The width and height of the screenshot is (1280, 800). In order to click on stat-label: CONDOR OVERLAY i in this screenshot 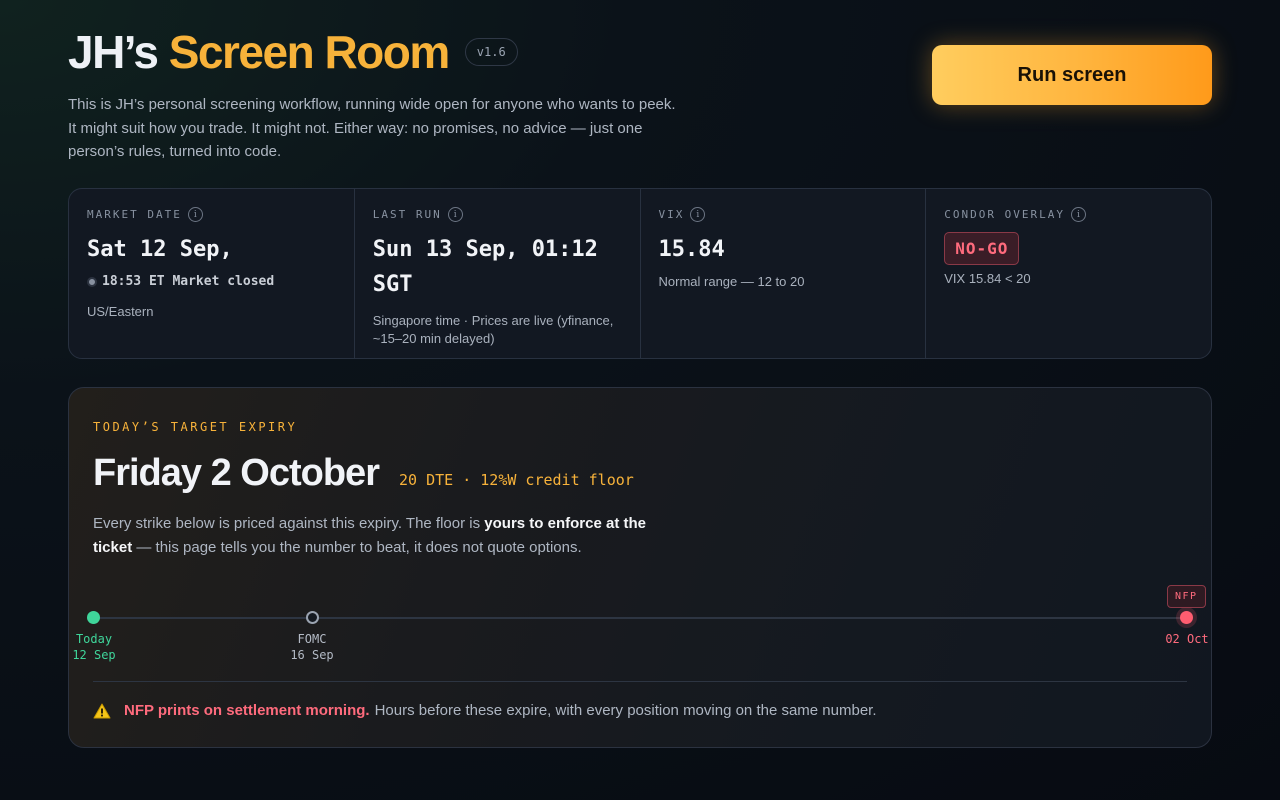, I will do `click(1068, 214)`.